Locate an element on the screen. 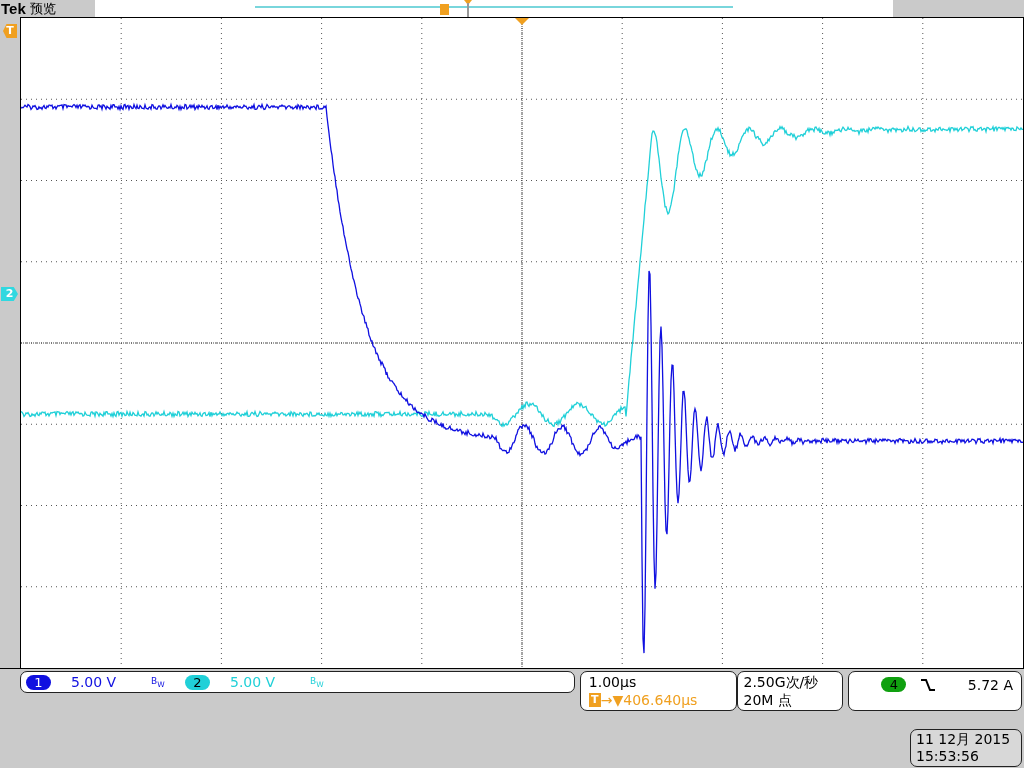  sample-rate: 2.50G次/秒 is located at coordinates (781, 682).